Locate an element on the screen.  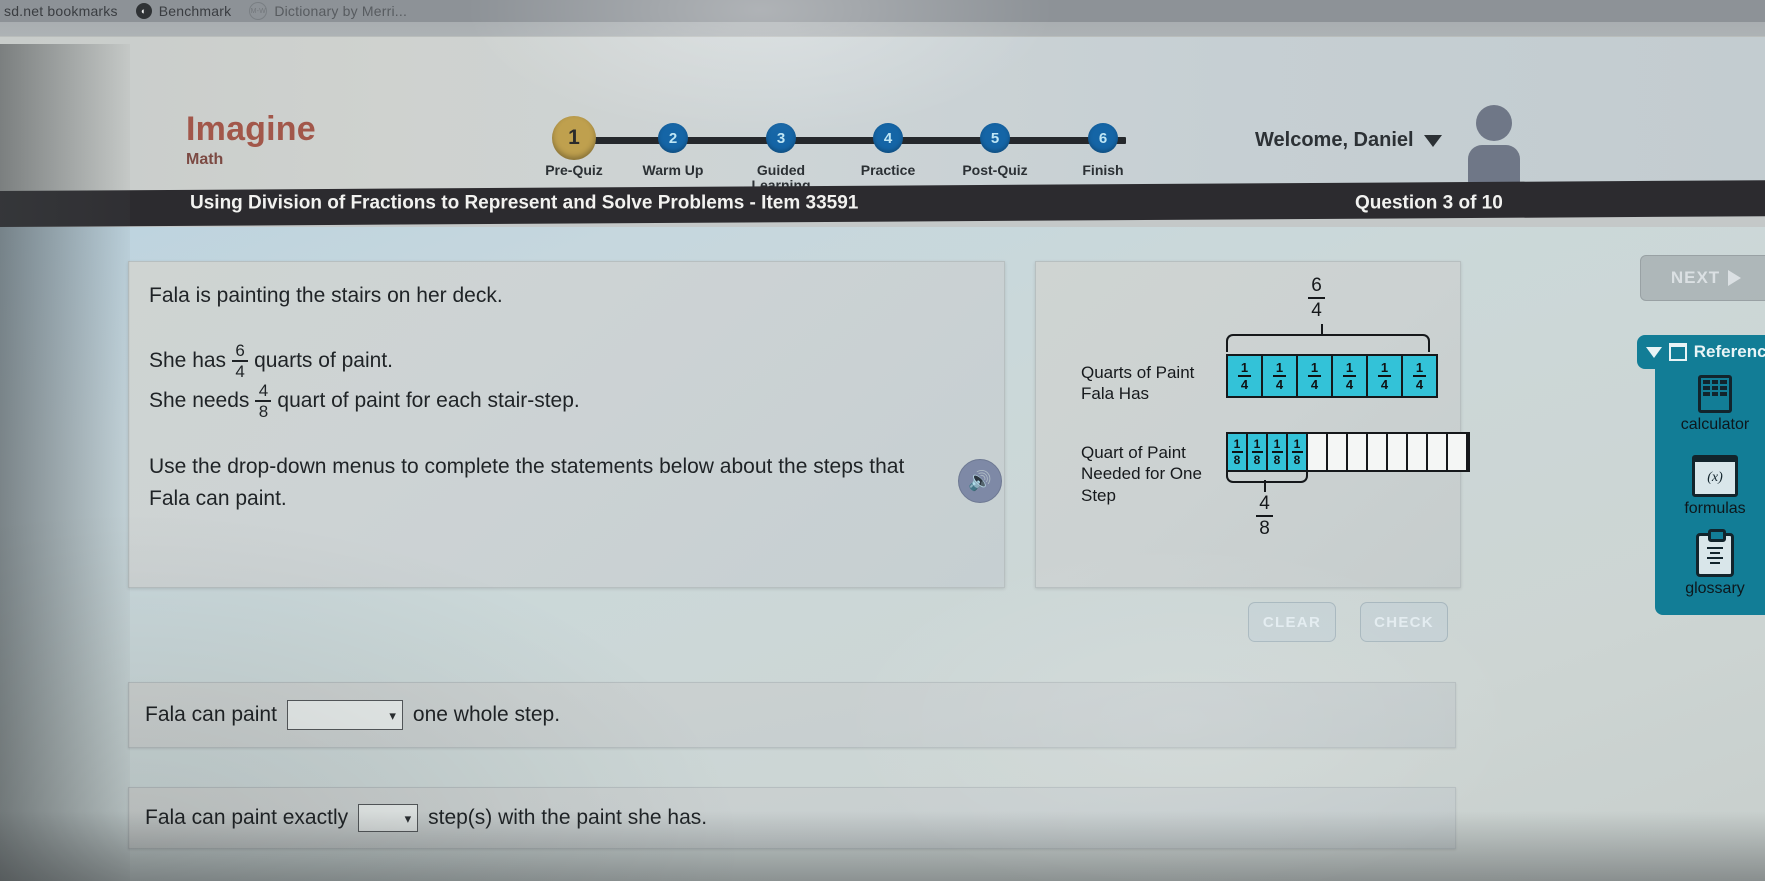
bottom-brace-tick is located at coordinates (1265, 486).